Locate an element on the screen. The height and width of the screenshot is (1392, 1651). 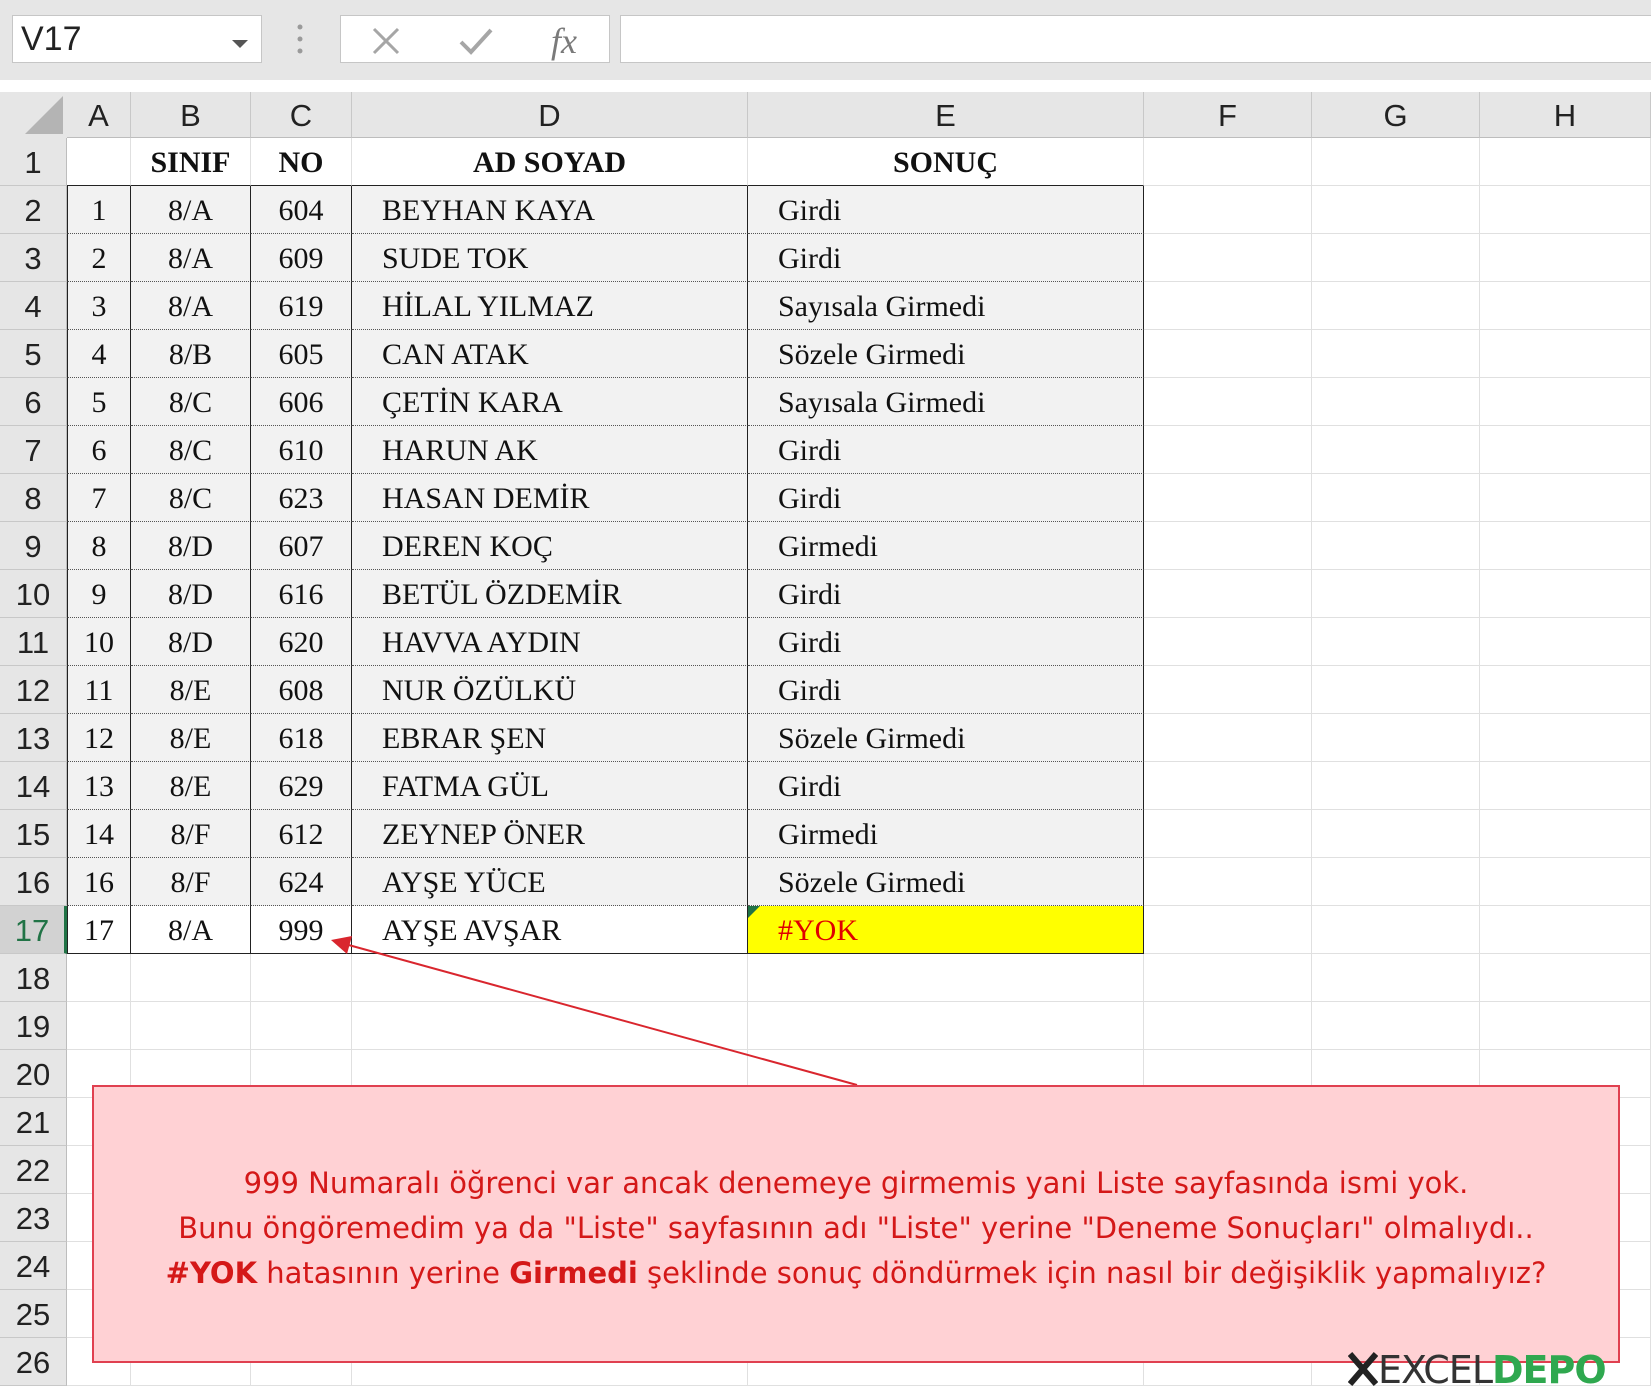
cell-g11 is located at coordinates (1396, 642).